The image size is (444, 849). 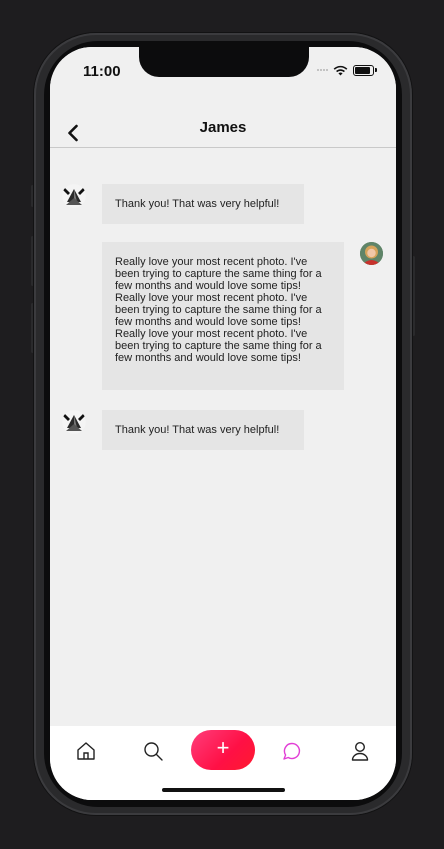 I want to click on add-icon: +, so click(x=223, y=747).